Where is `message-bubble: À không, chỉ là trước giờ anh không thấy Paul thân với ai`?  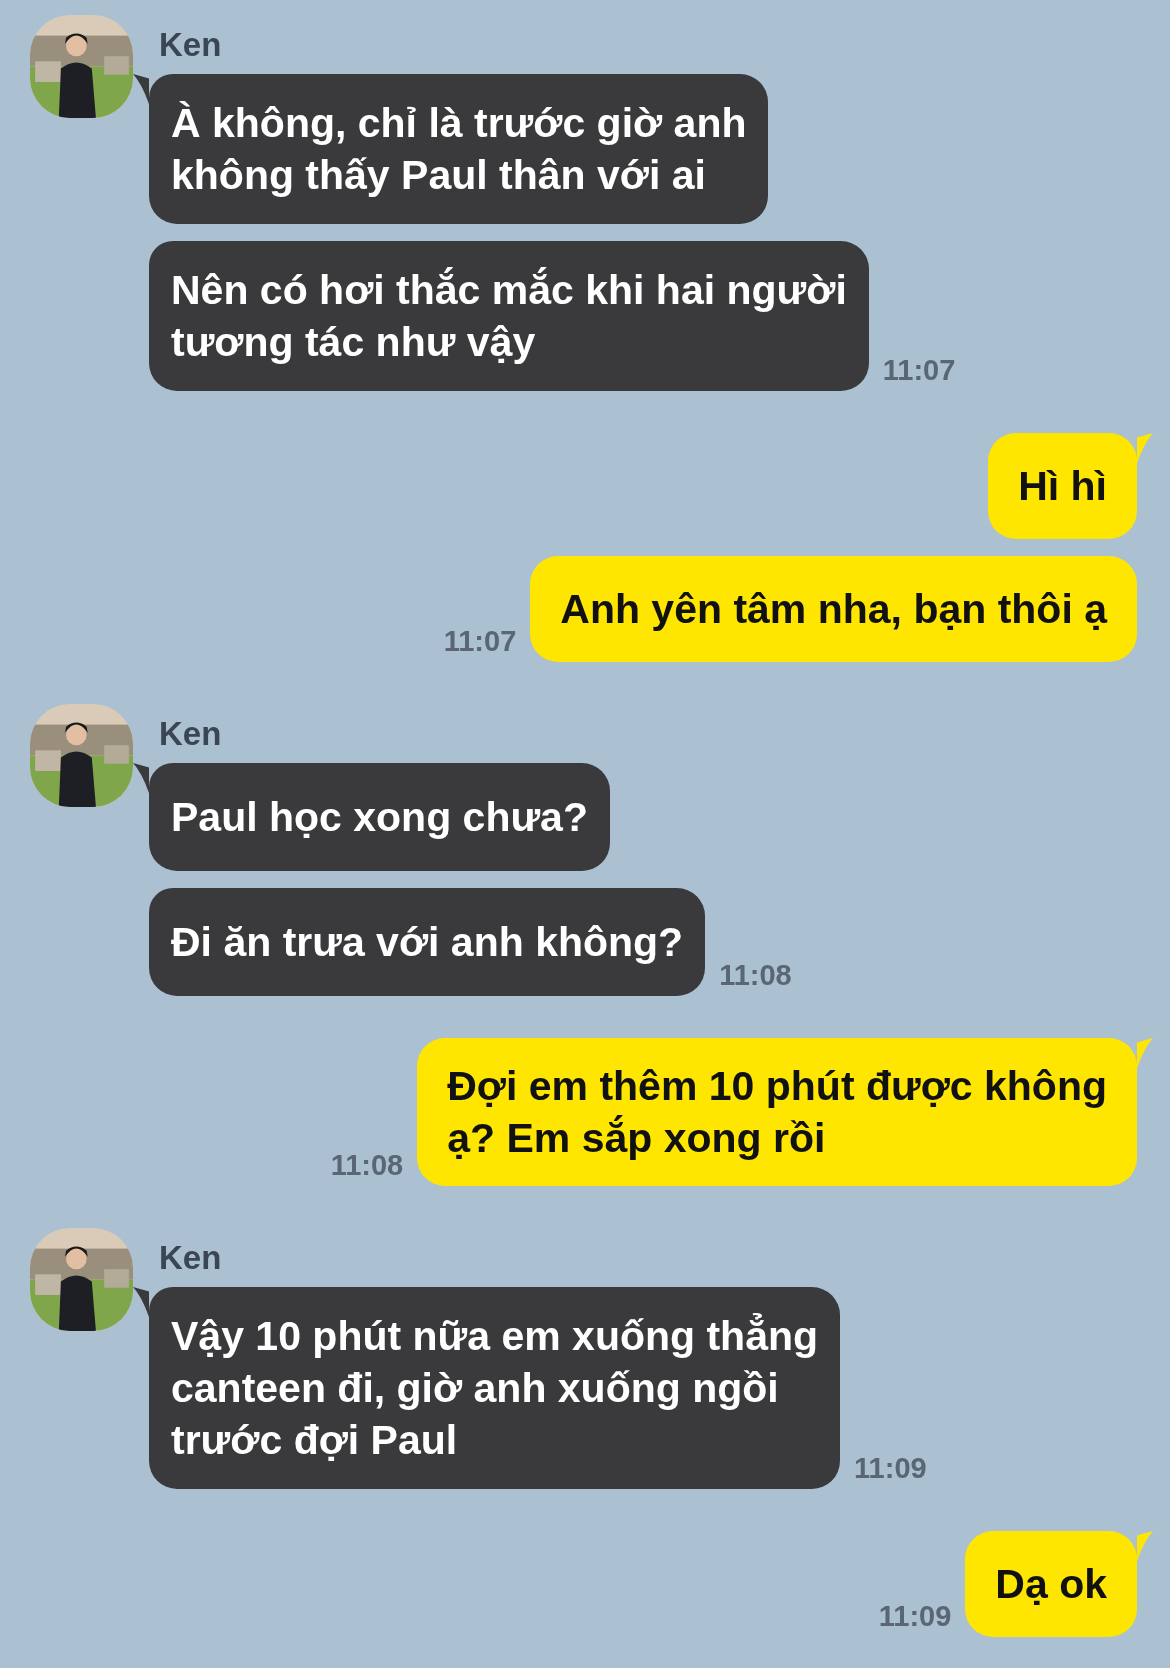 message-bubble: À không, chỉ là trước giờ anh không thấy Paul thân với ai is located at coordinates (459, 149).